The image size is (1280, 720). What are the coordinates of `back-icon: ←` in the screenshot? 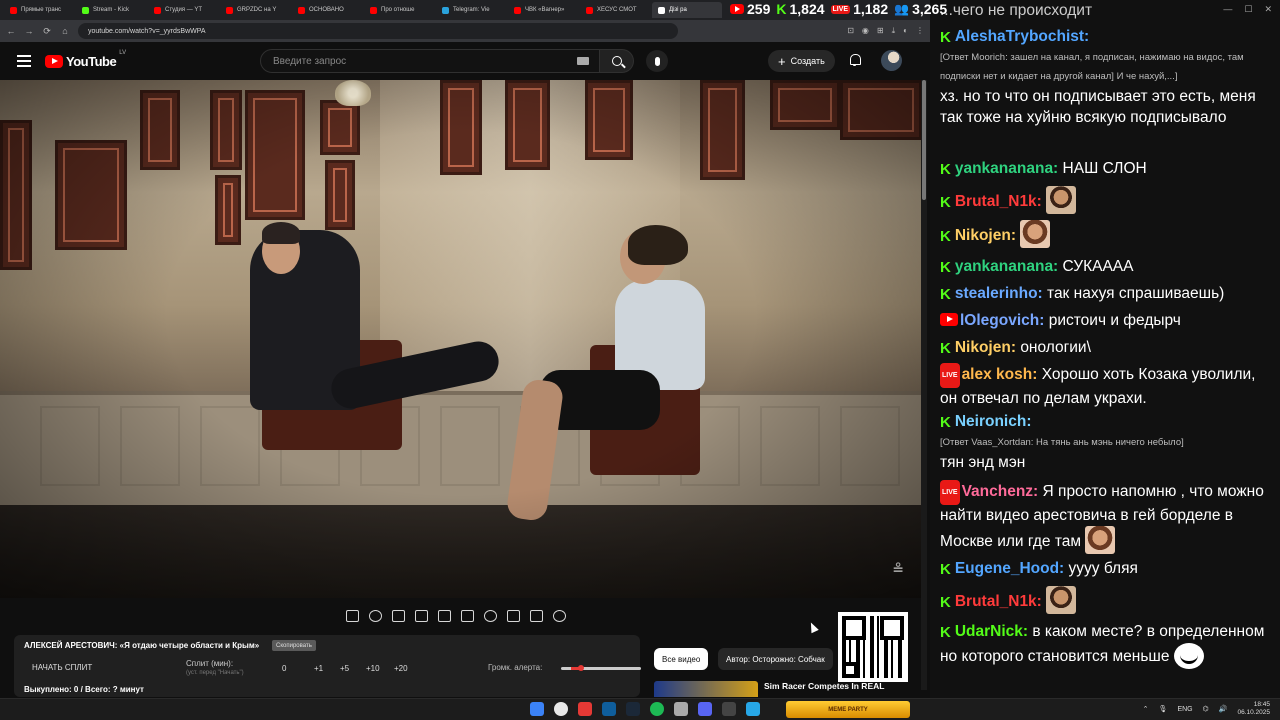 It's located at (11, 31).